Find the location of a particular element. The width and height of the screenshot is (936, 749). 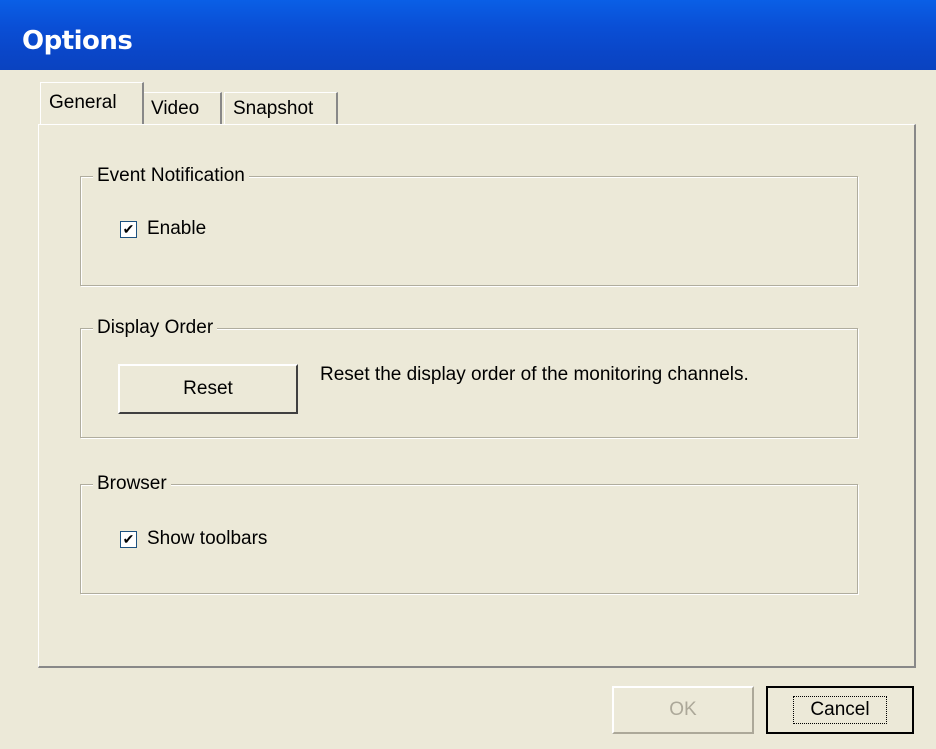

reset-button-label: Reset is located at coordinates (208, 388).